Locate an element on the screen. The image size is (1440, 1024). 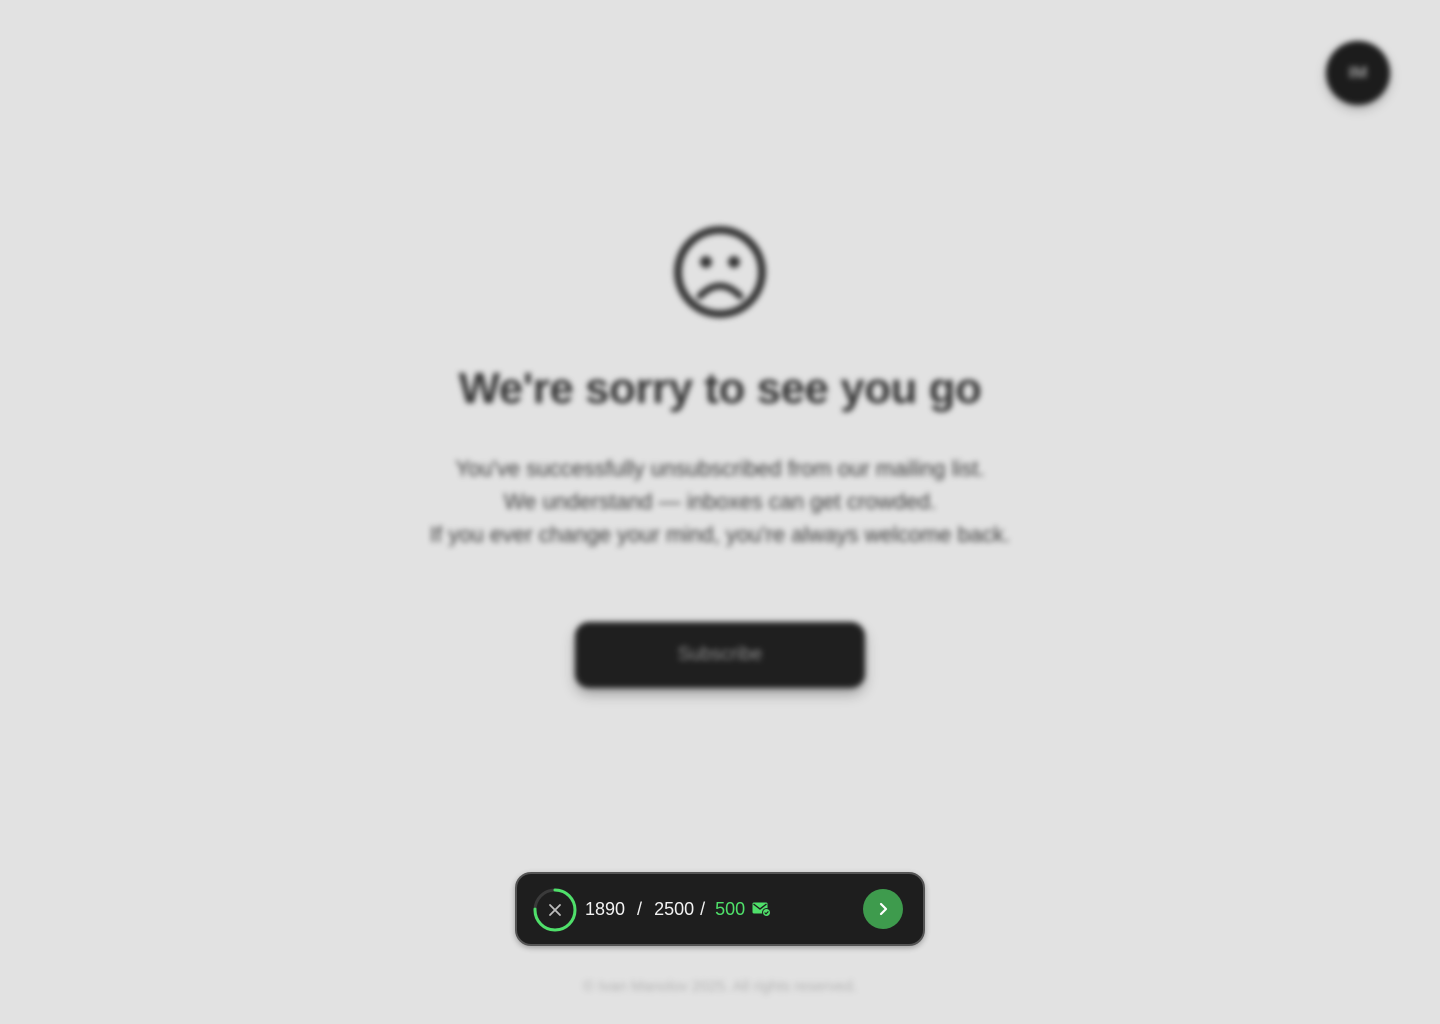
message-line: We understand — inboxes can get crowded. is located at coordinates (720, 501).